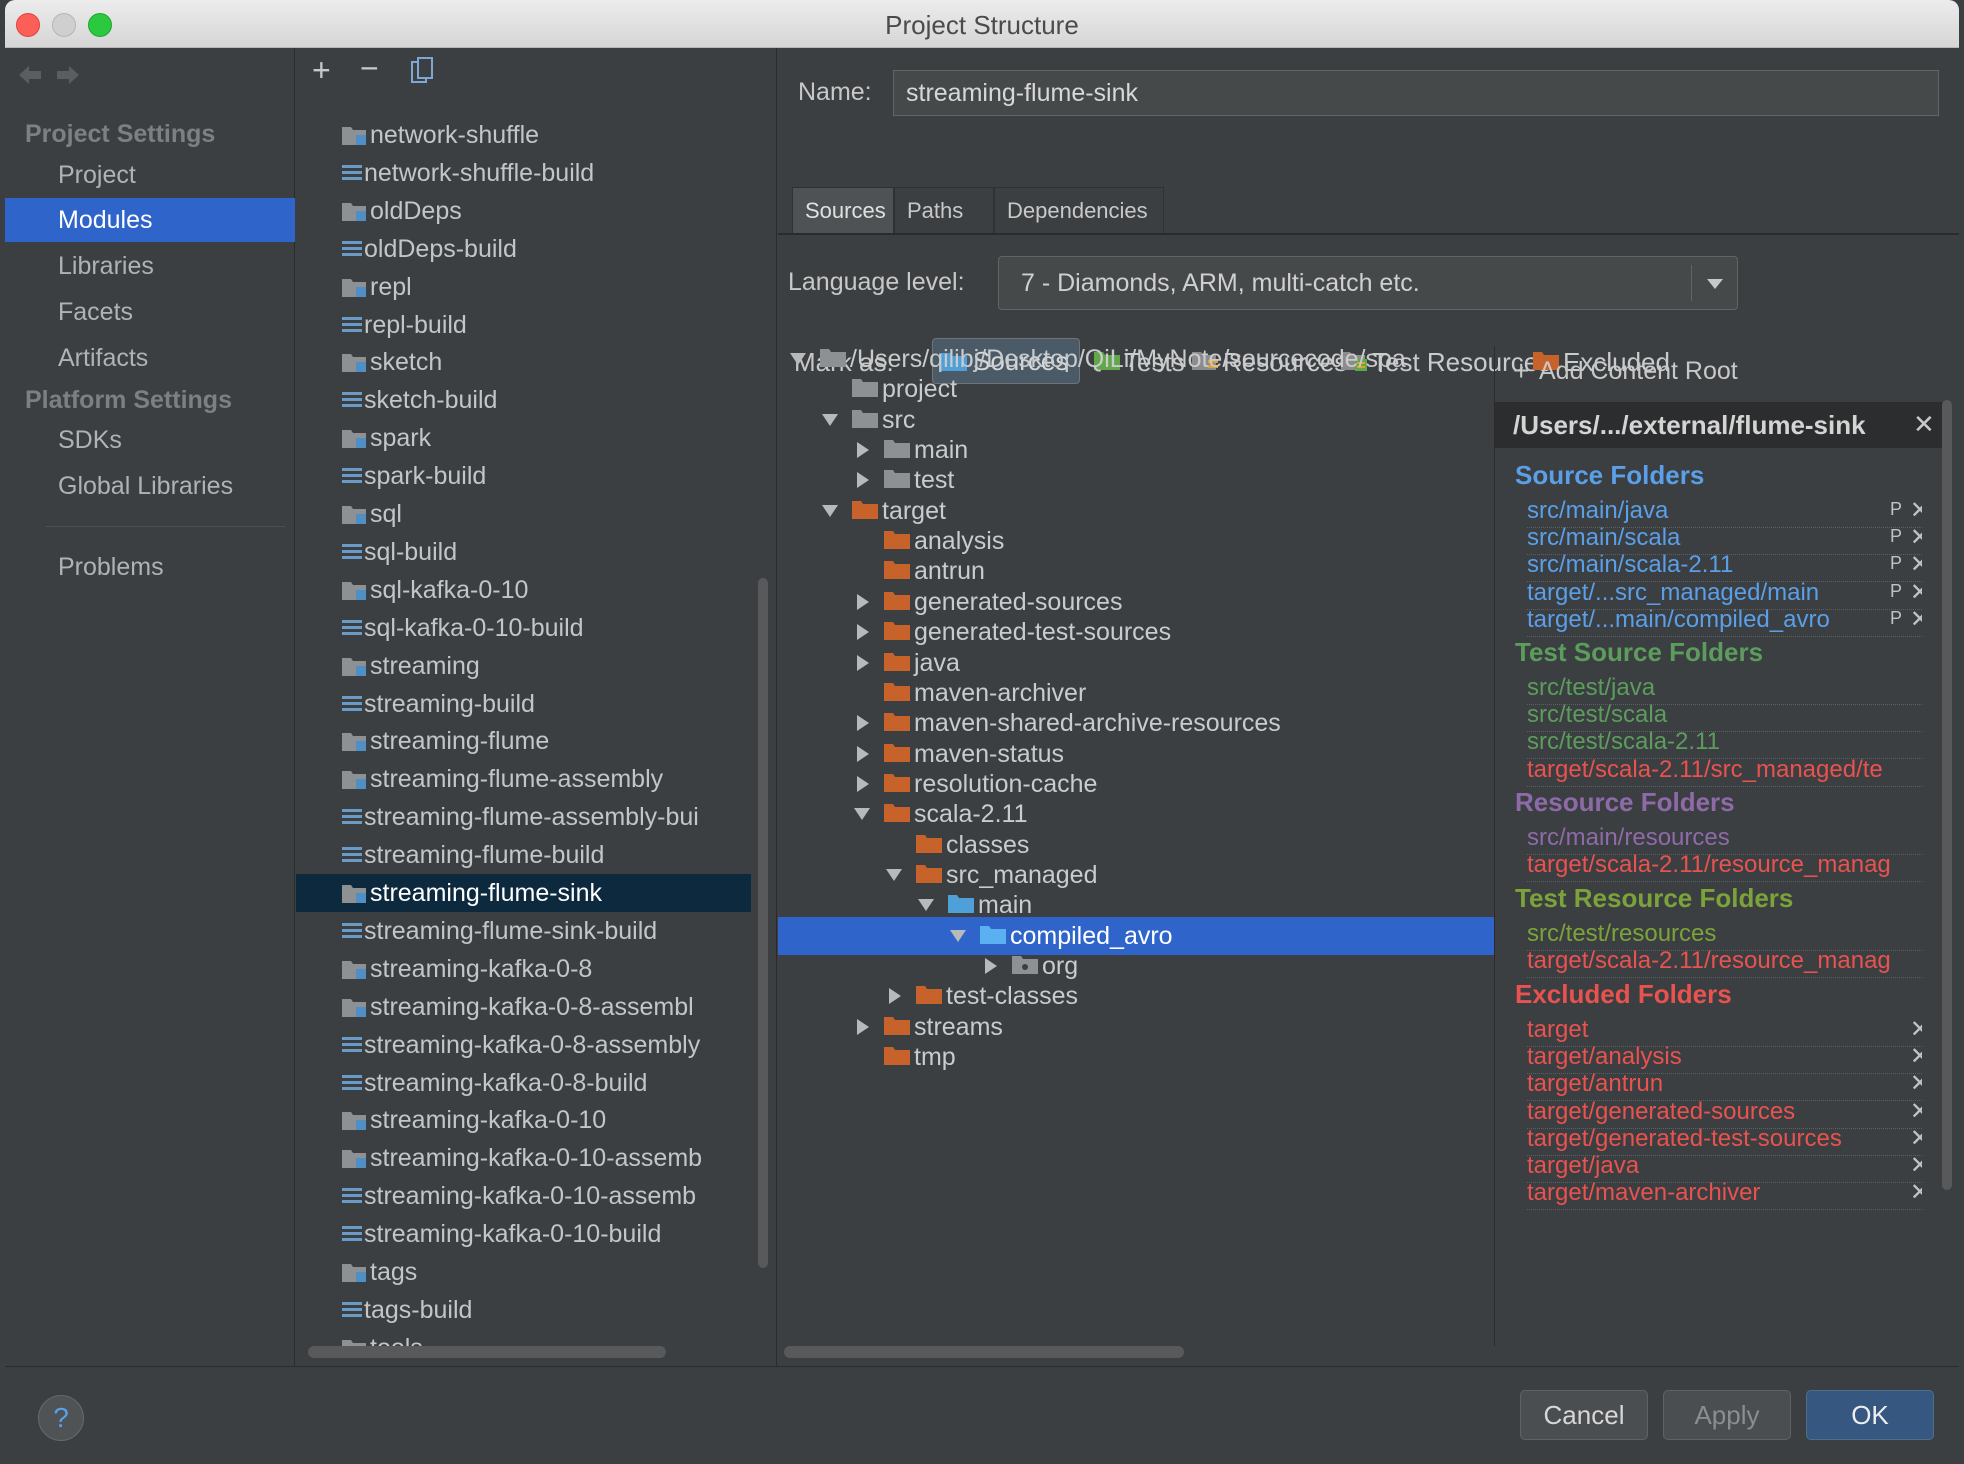 Image resolution: width=1964 pixels, height=1464 pixels. Describe the element at coordinates (150, 220) in the screenshot. I see `sidebar-item-modules: Modules` at that location.